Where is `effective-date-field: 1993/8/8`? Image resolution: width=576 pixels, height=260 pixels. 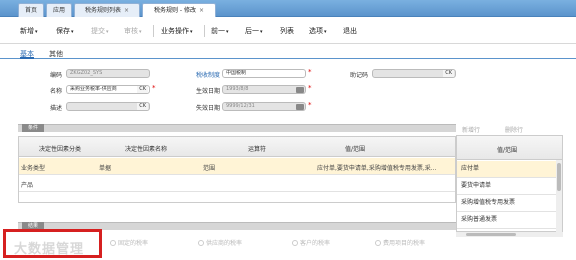
effective-date-field: 1993/8/8 is located at coordinates (264, 89).